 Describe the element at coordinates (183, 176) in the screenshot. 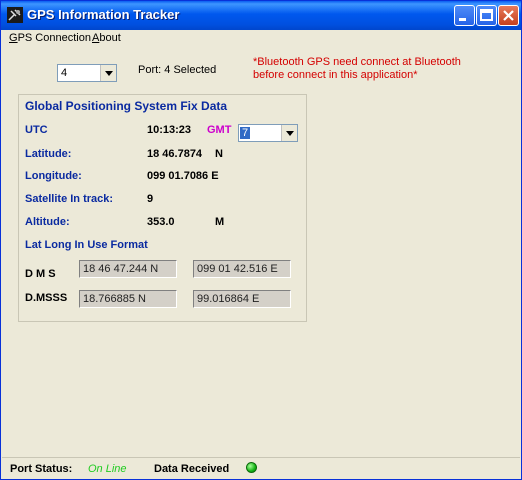

I see `longitude-value: 099 01.7086 E` at that location.